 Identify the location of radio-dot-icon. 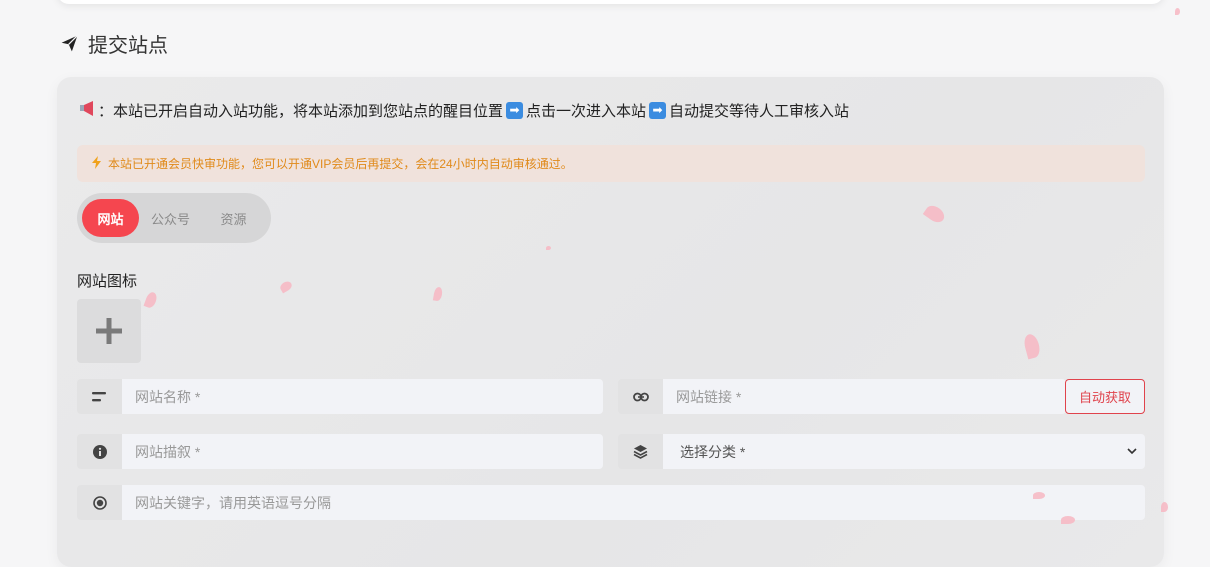
(99, 502).